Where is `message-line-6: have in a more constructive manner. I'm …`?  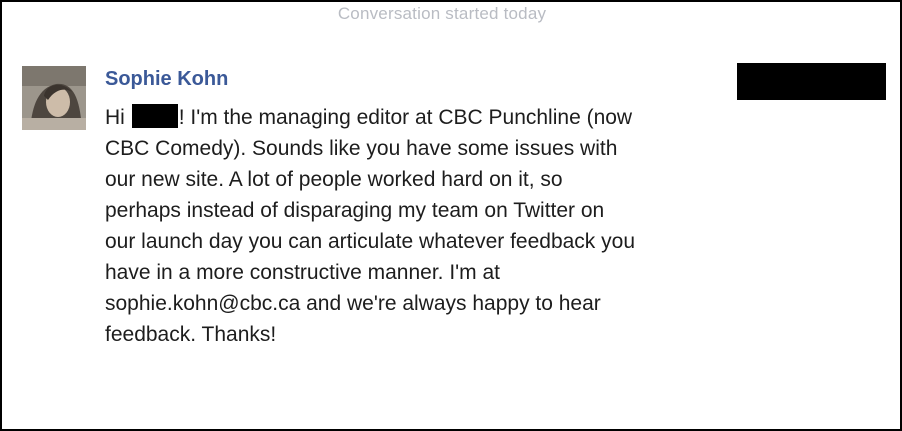 message-line-6: have in a more constructive manner. I'm … is located at coordinates (303, 272).